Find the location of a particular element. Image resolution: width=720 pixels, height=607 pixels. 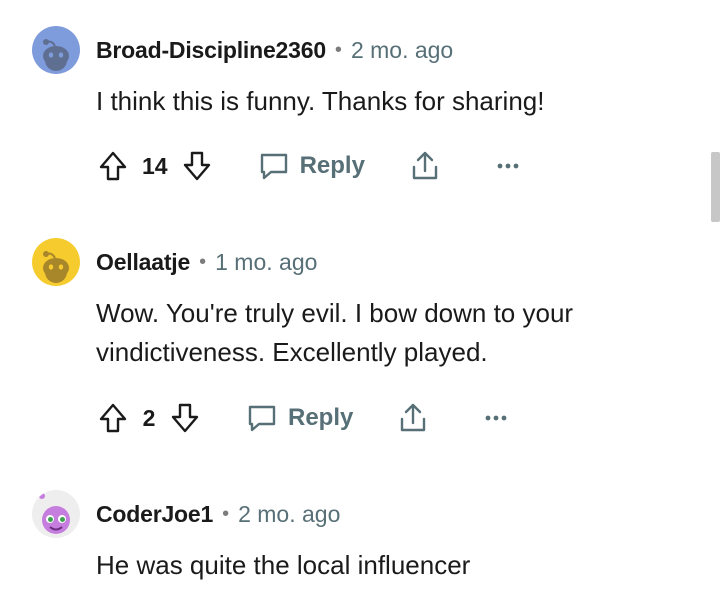

comment-header: Oellaatje • 1 mo. ago is located at coordinates (174, 262).